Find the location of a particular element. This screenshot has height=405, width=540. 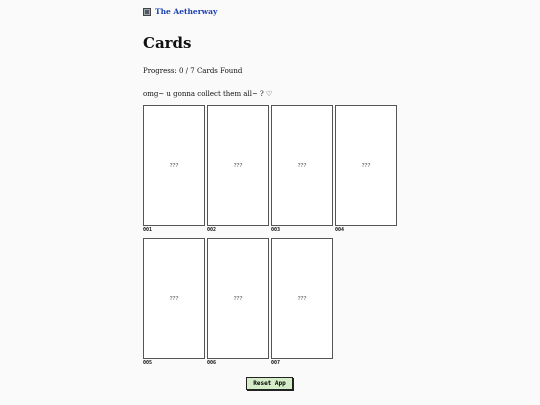

card-number: 004 is located at coordinates (340, 230).